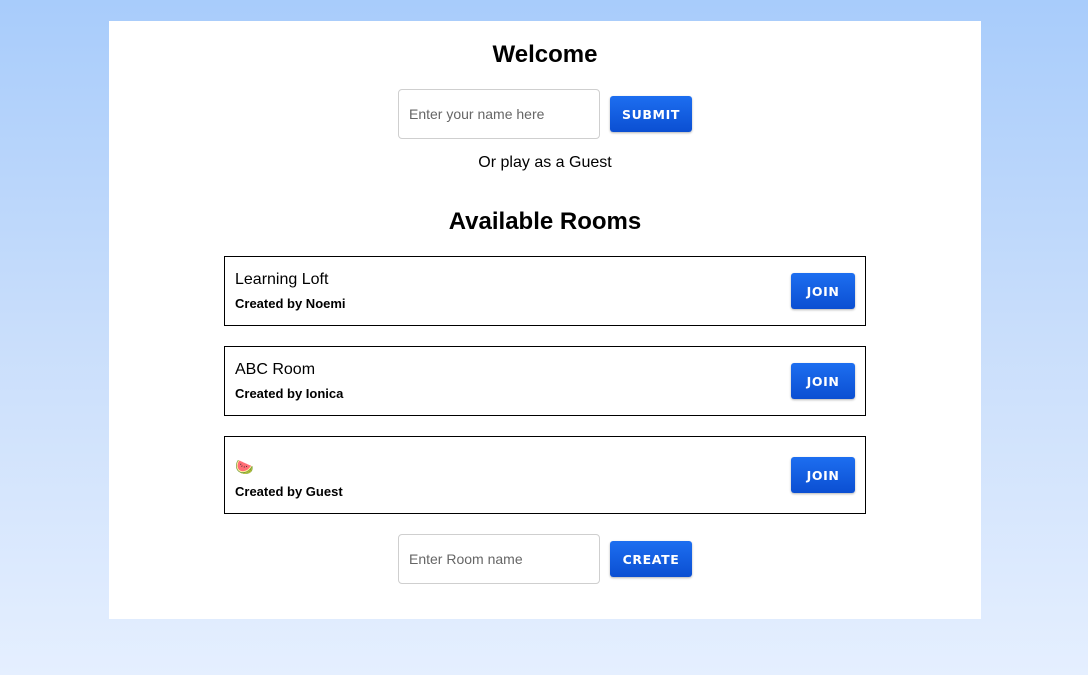  Describe the element at coordinates (499, 559) in the screenshot. I see `room-name-input` at that location.